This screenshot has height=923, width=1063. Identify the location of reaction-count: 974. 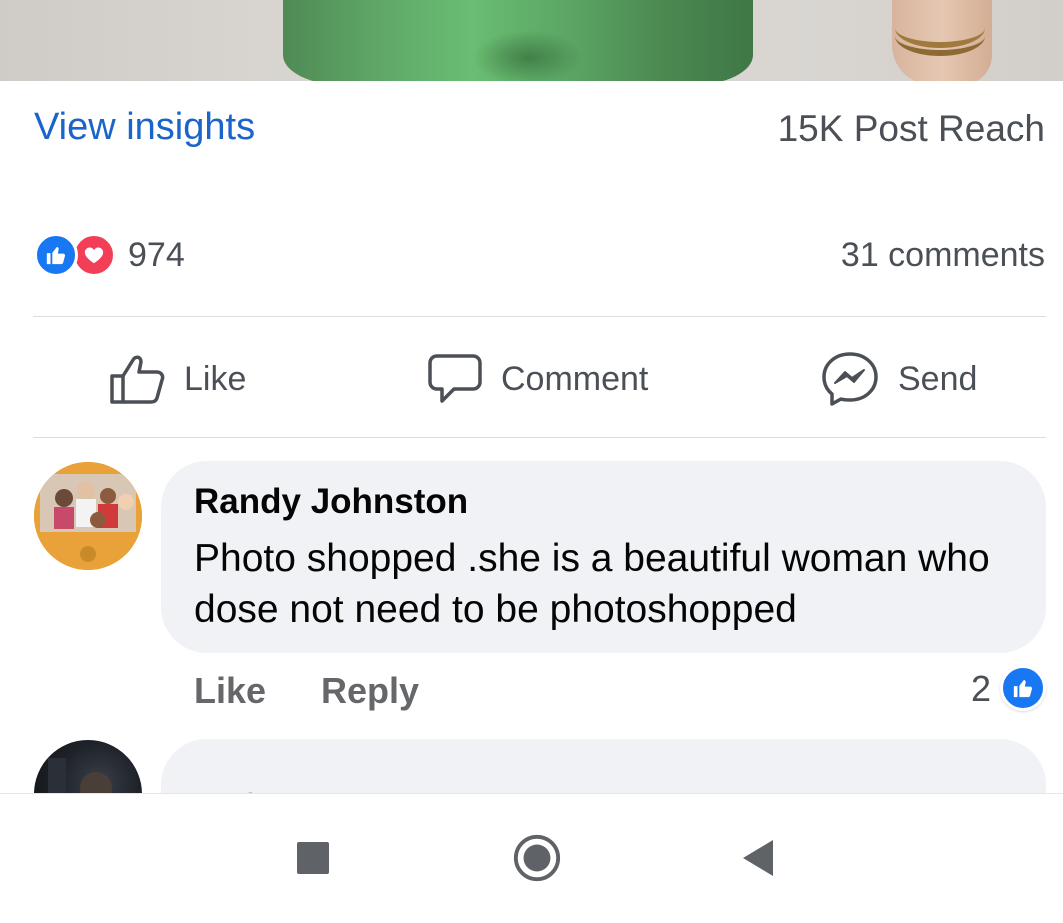
(156, 254).